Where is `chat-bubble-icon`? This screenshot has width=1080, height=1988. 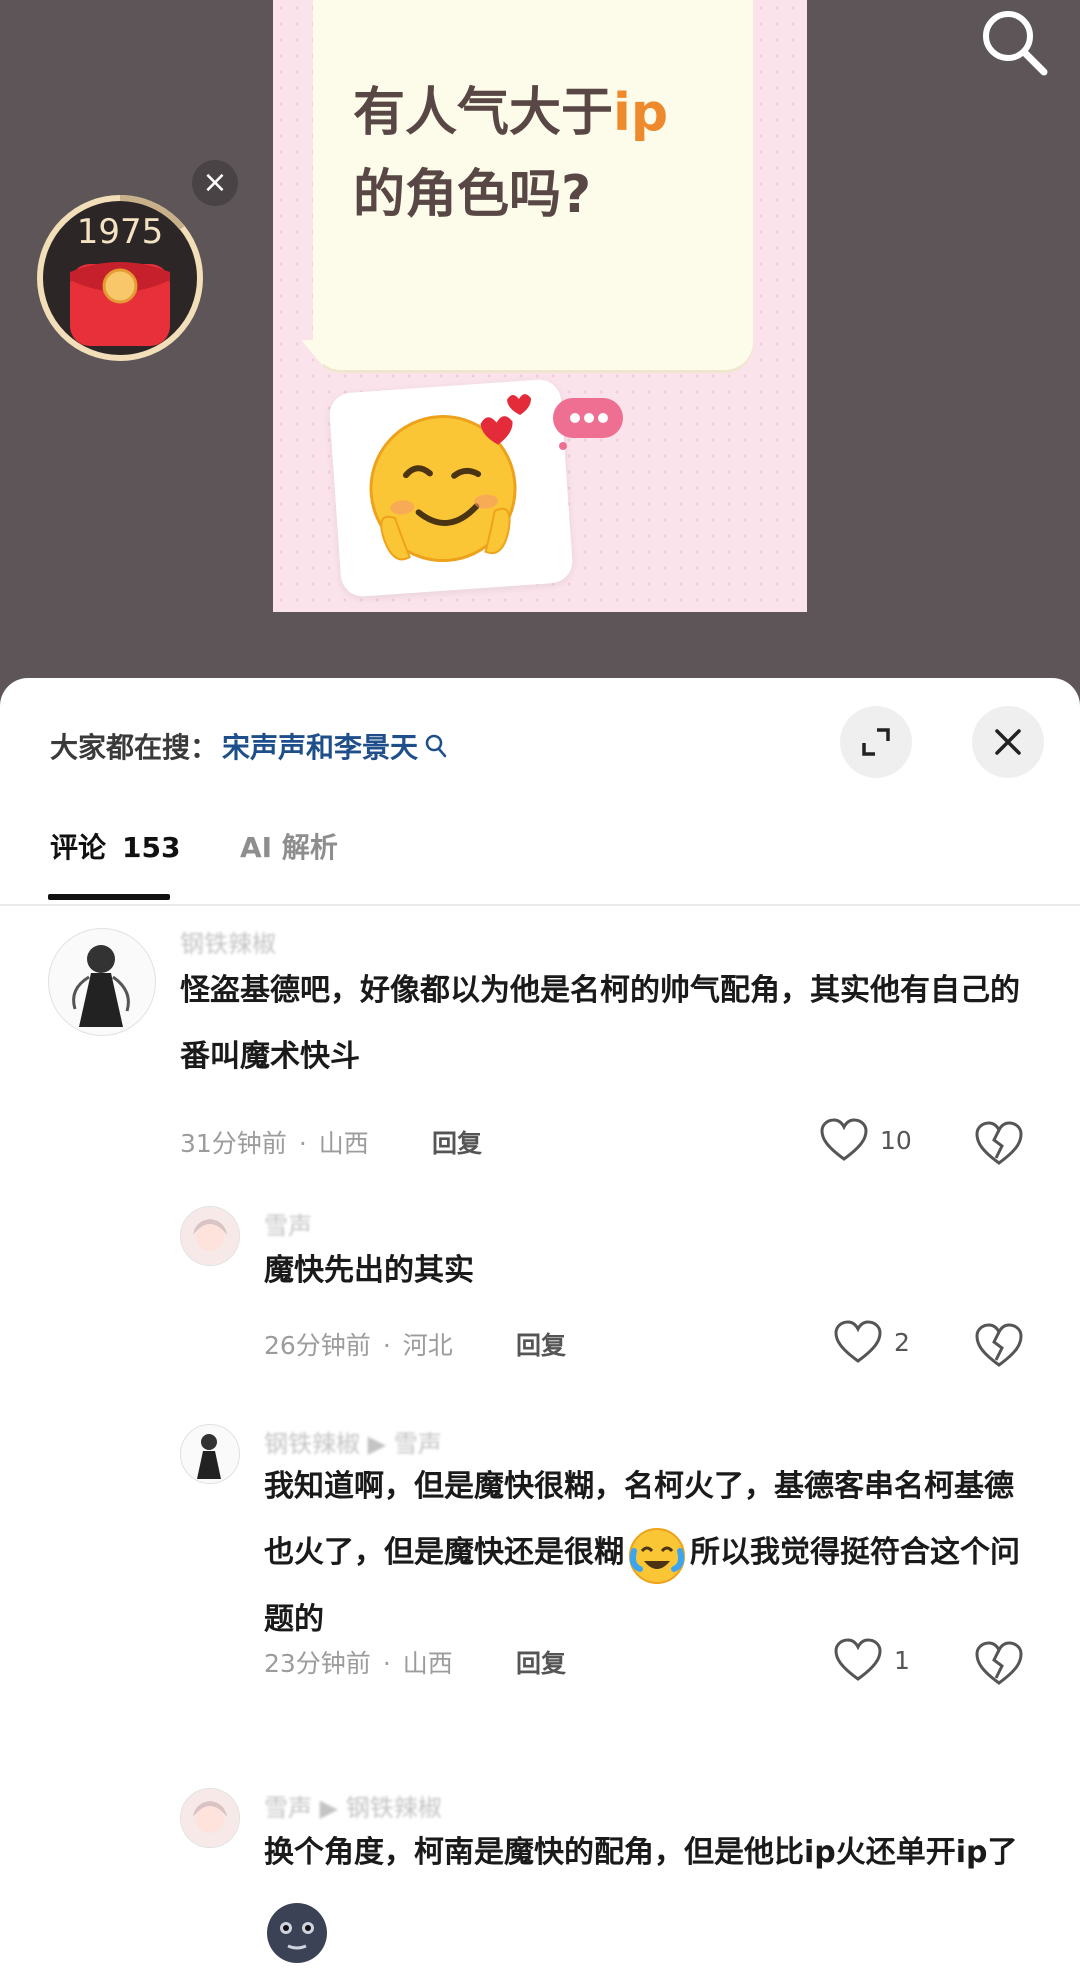
chat-bubble-icon is located at coordinates (588, 424).